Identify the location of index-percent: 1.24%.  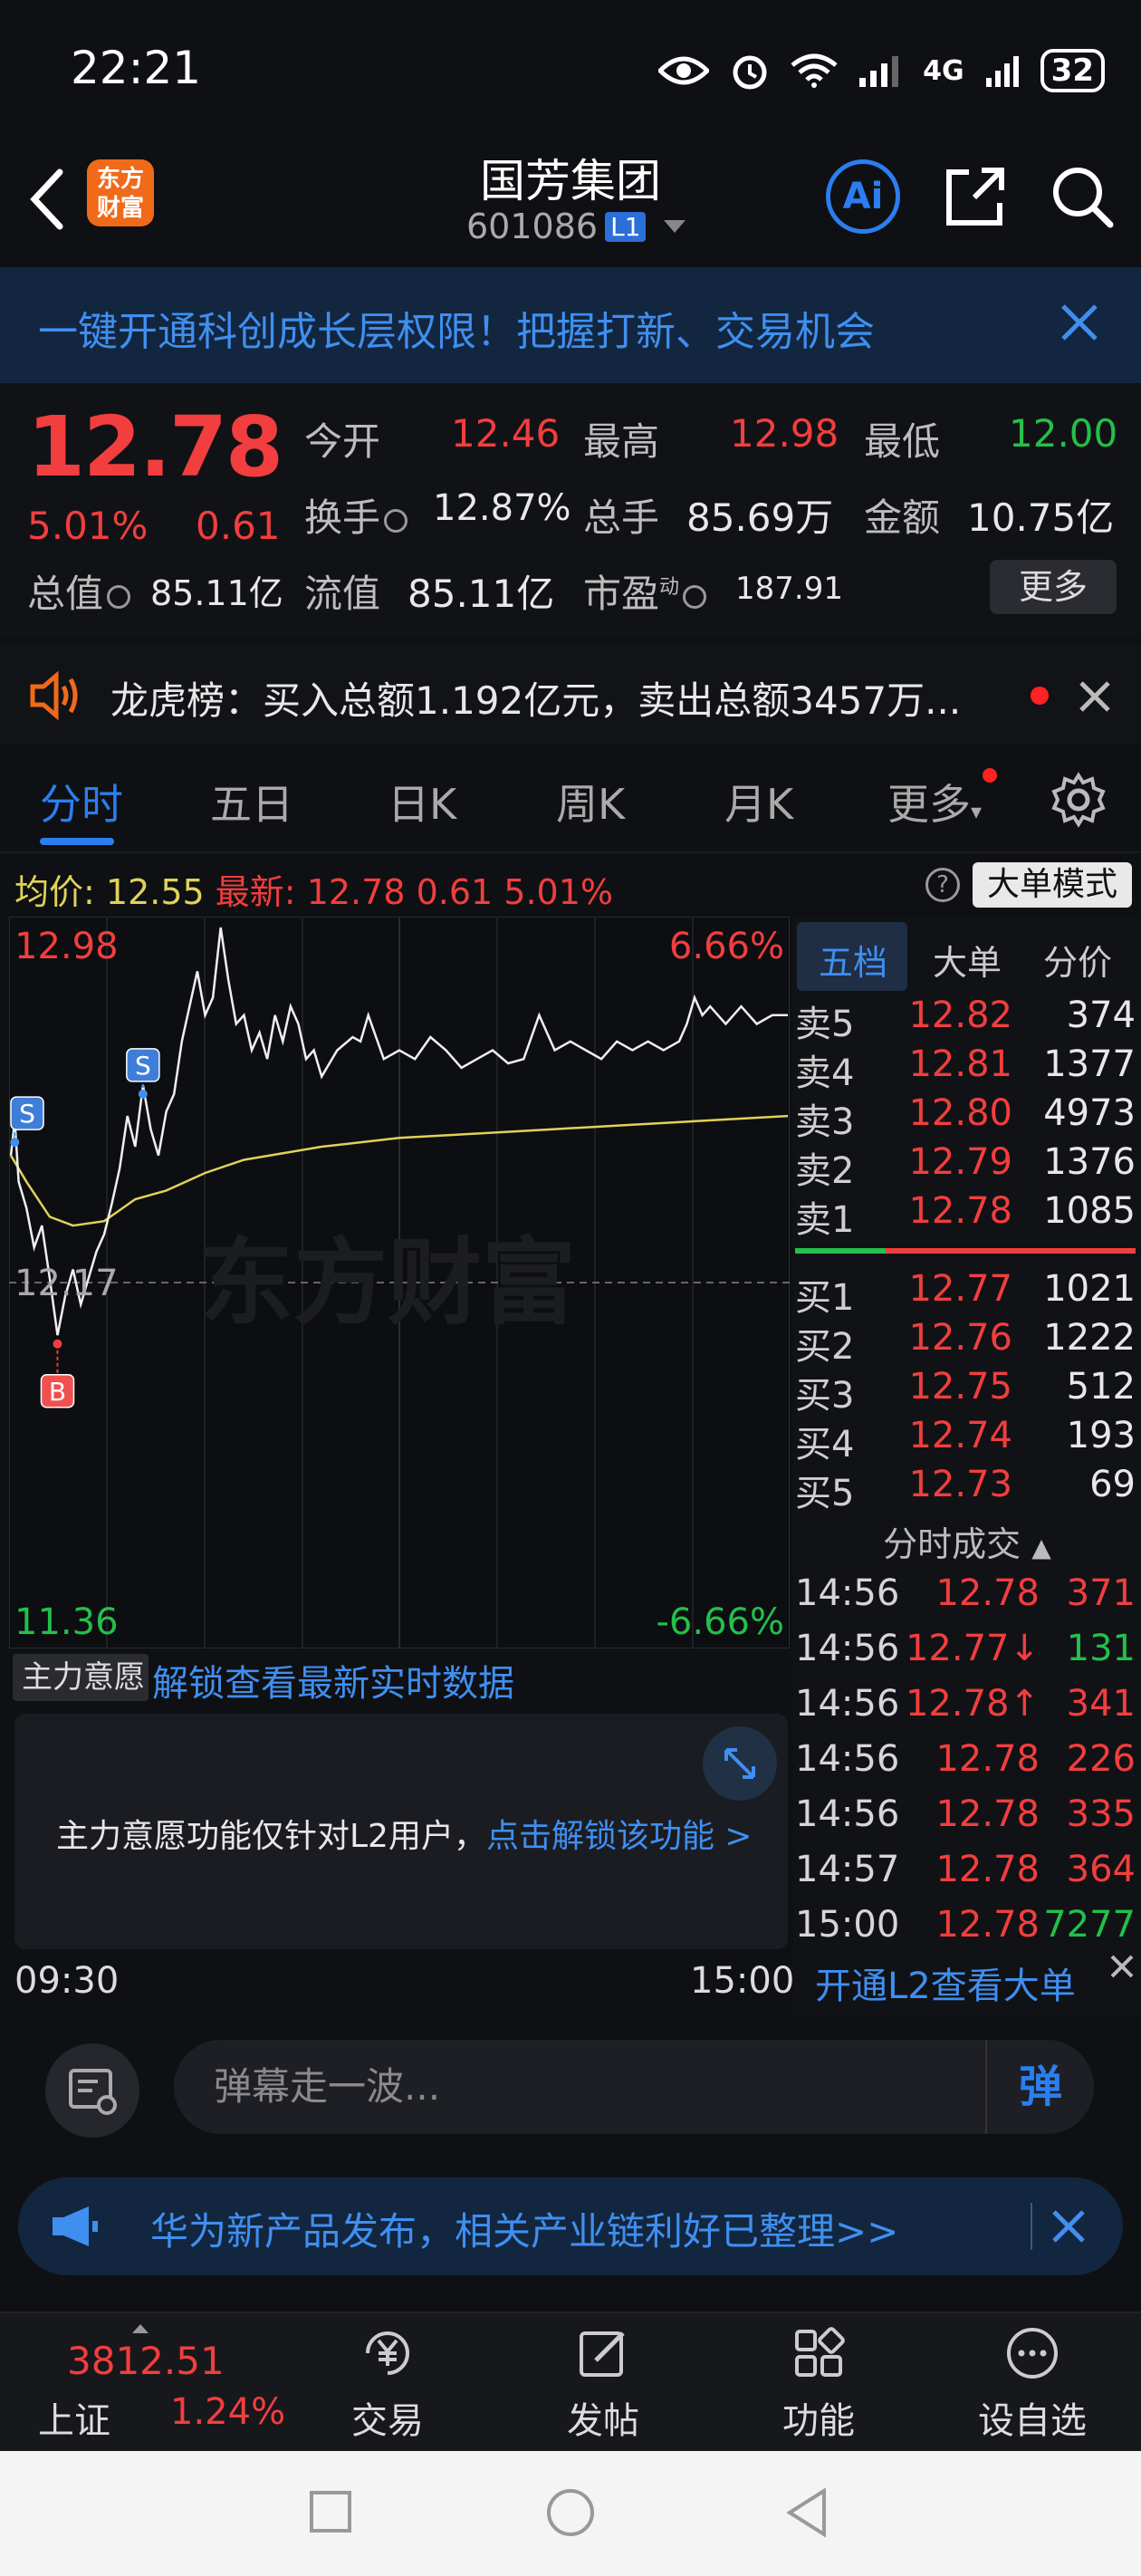
(228, 2412).